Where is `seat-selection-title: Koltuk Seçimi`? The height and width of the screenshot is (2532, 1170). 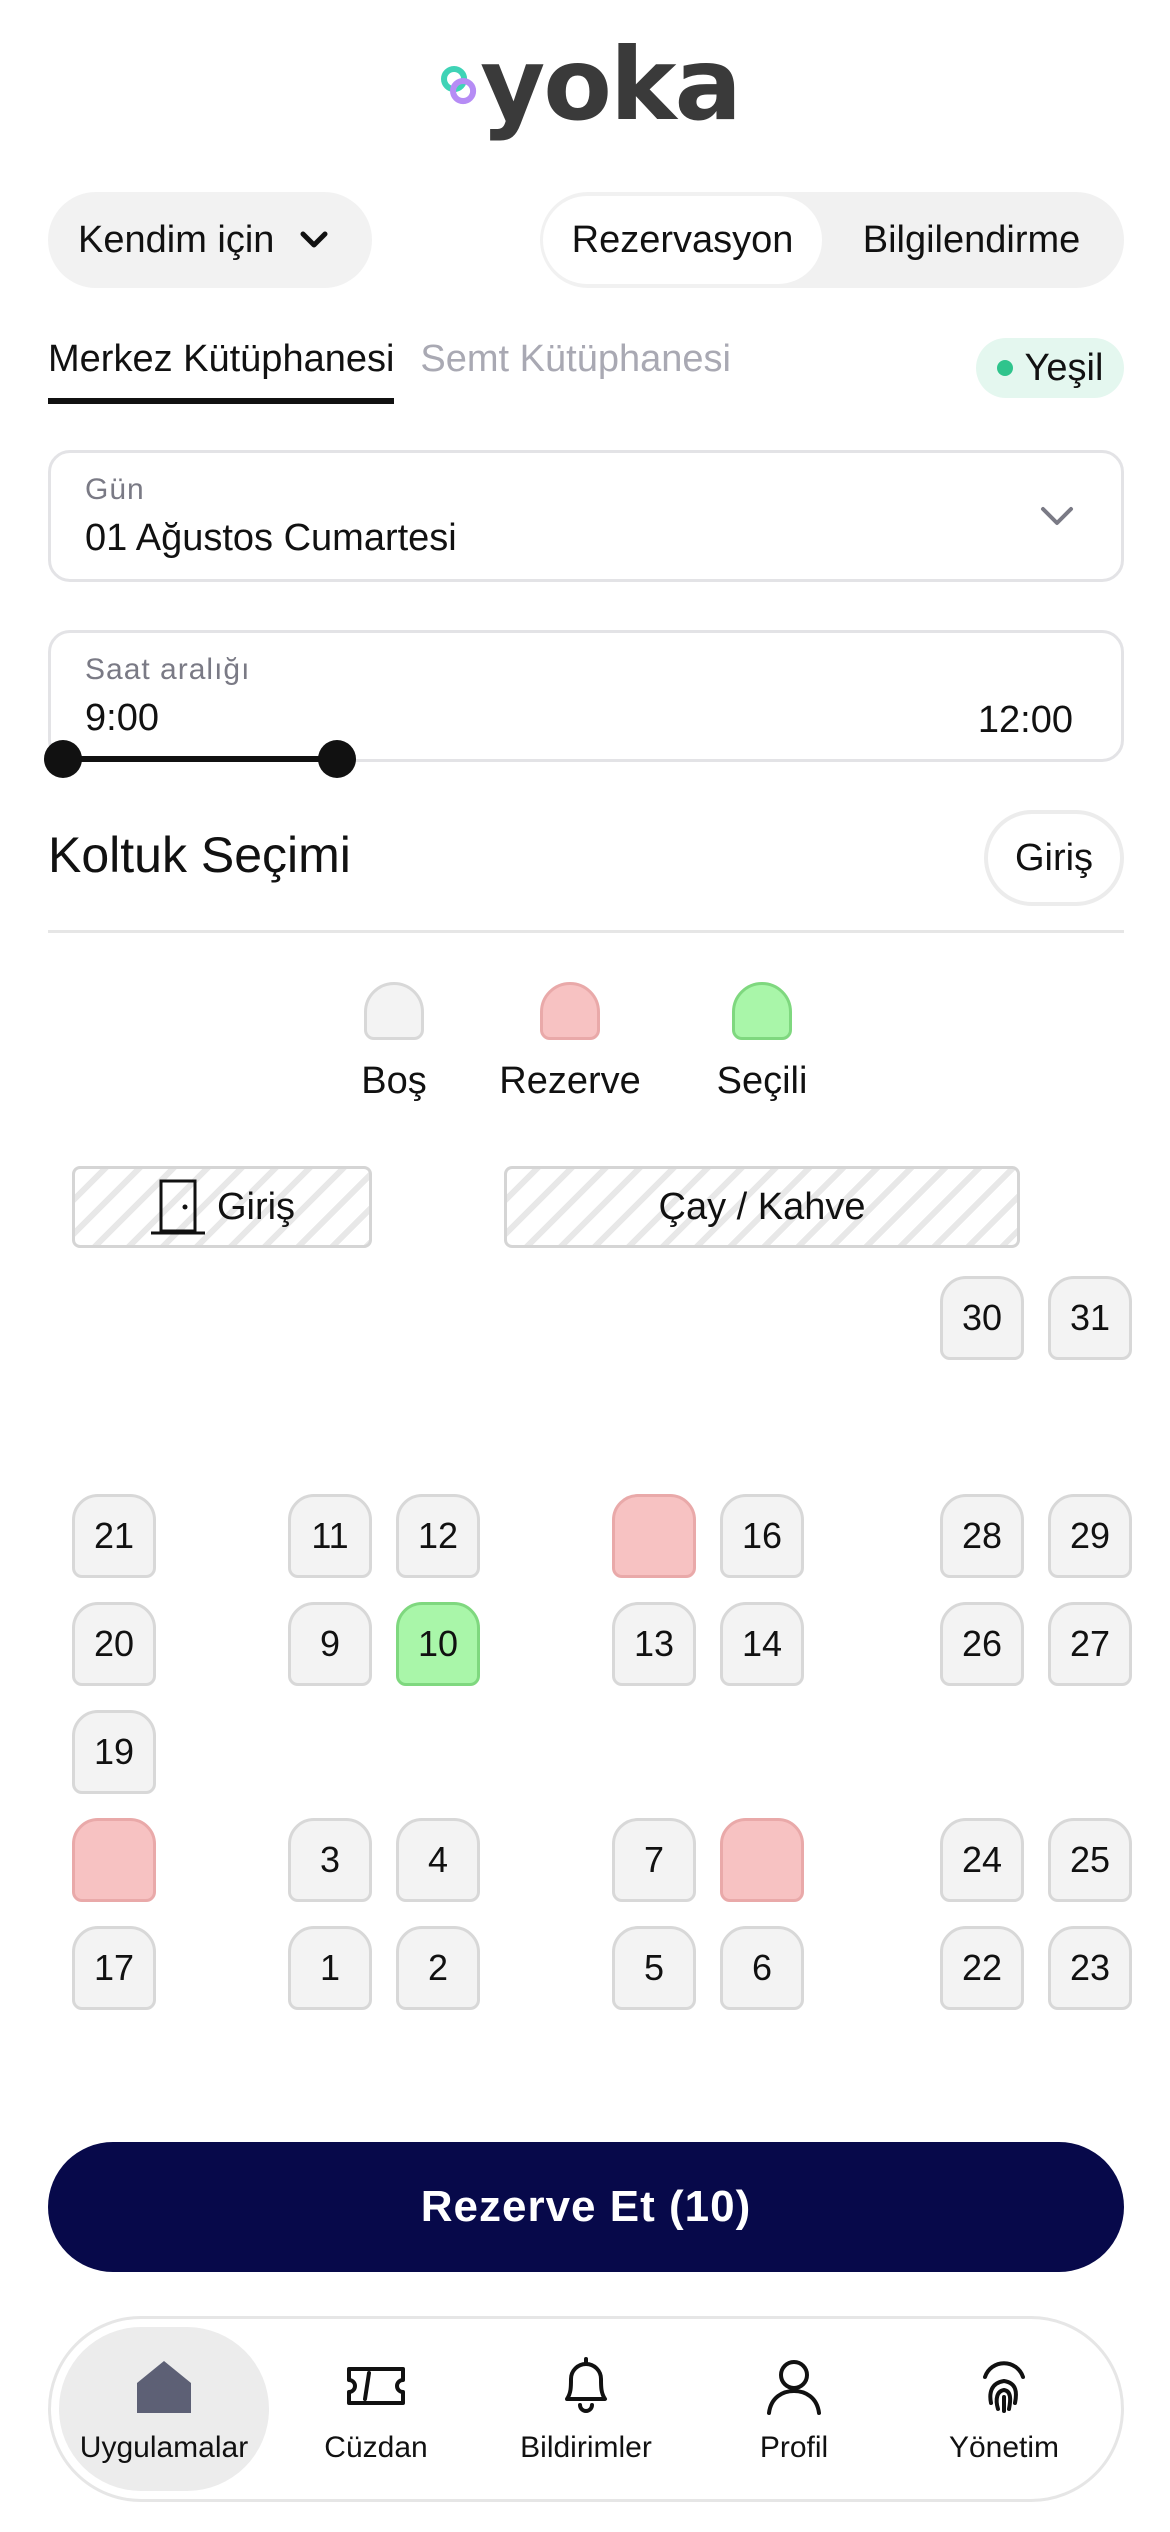
seat-selection-title: Koltuk Seçimi is located at coordinates (199, 855).